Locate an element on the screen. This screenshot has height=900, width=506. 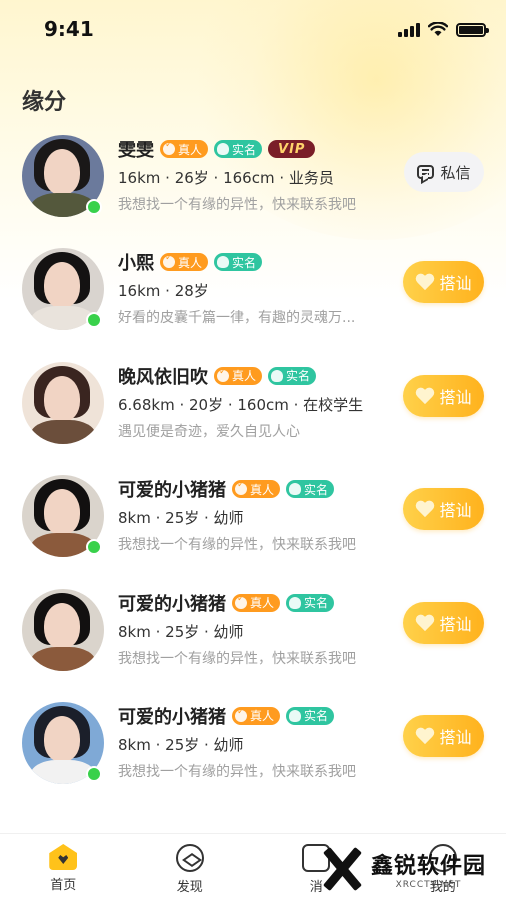
status-bar: 9:41 is located at coordinates (253, 30).